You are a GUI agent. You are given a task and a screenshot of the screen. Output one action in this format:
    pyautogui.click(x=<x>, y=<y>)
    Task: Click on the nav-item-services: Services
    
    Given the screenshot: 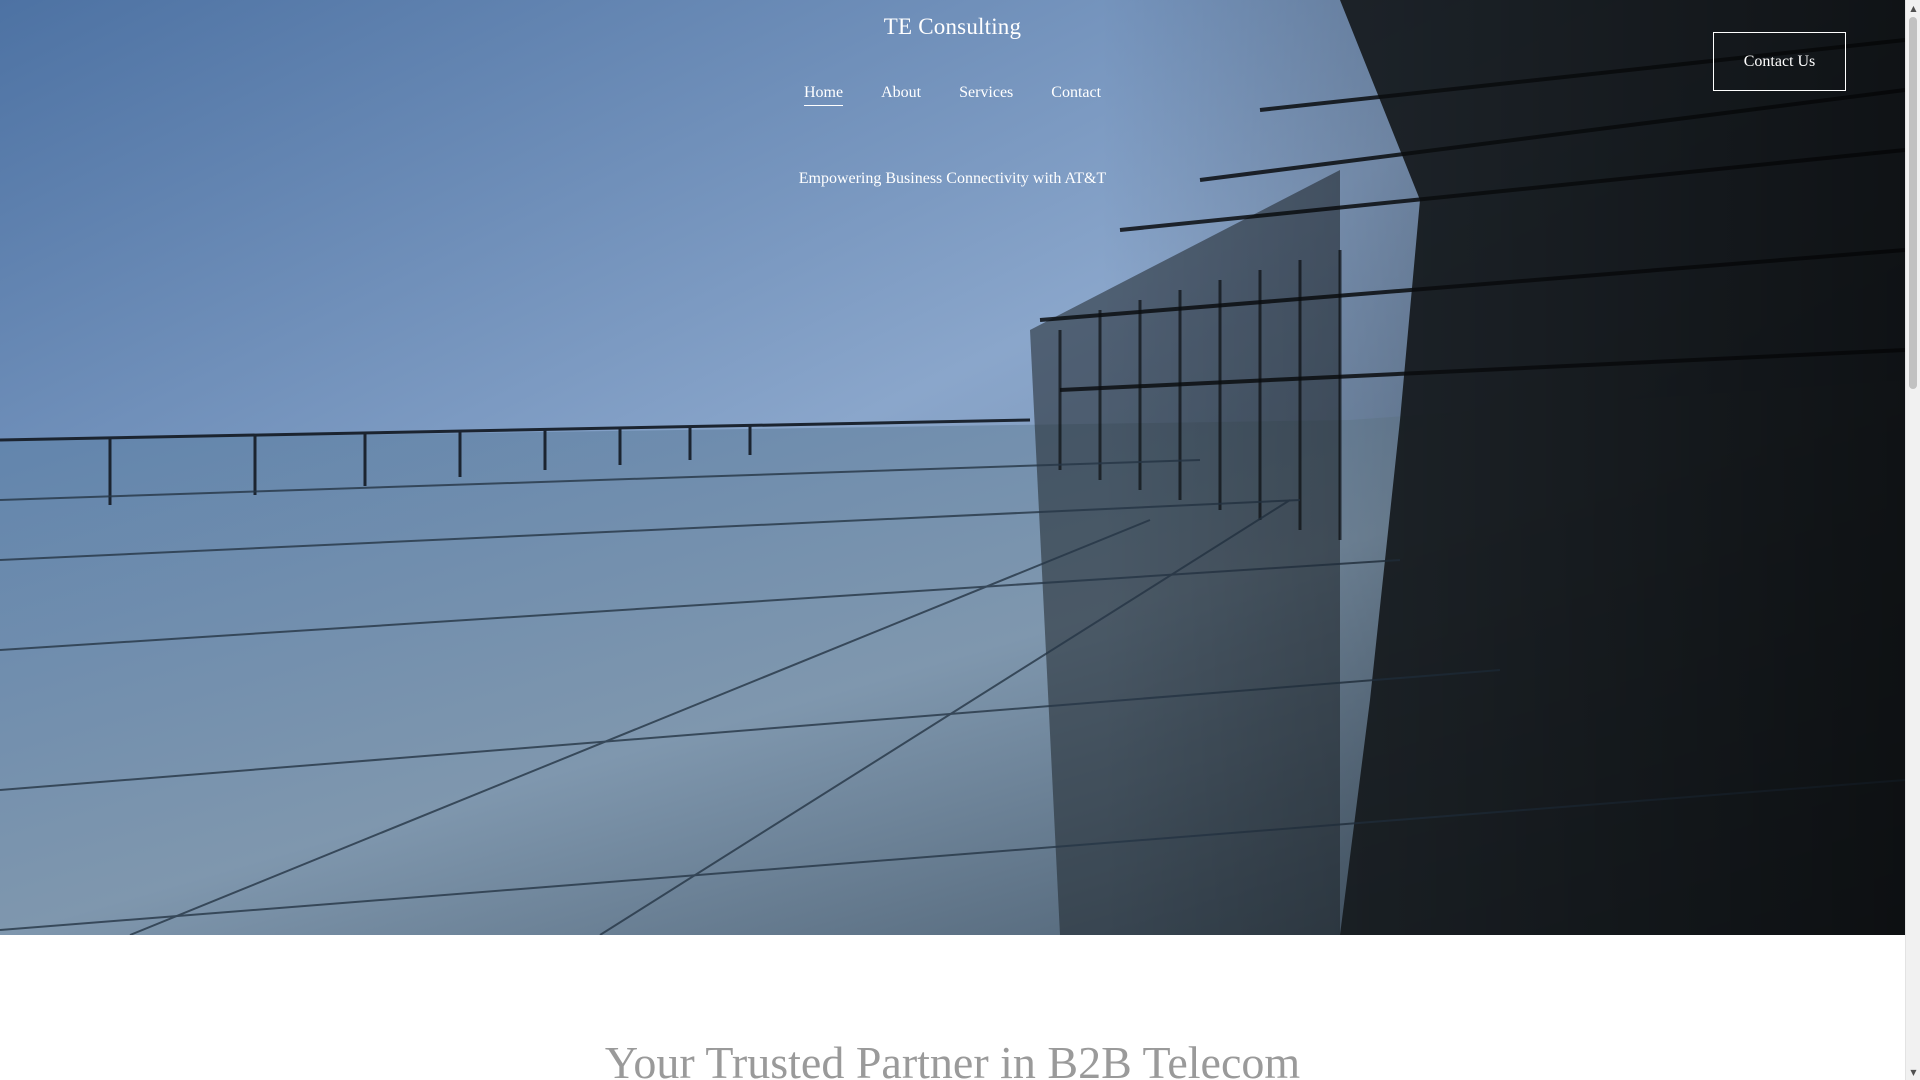 What is the action you would take?
    pyautogui.click(x=986, y=95)
    